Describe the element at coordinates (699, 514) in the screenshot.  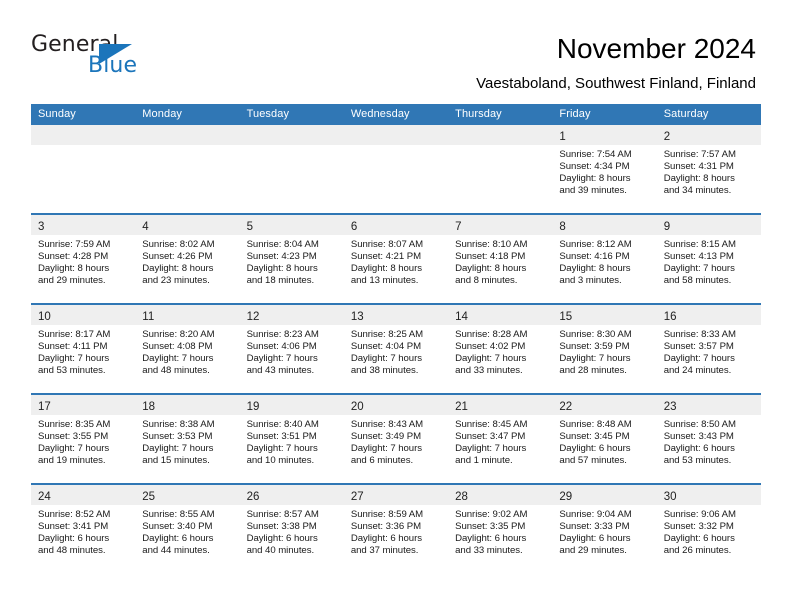
I see `day-detail-line: Sunrise: 9:06 AM` at that location.